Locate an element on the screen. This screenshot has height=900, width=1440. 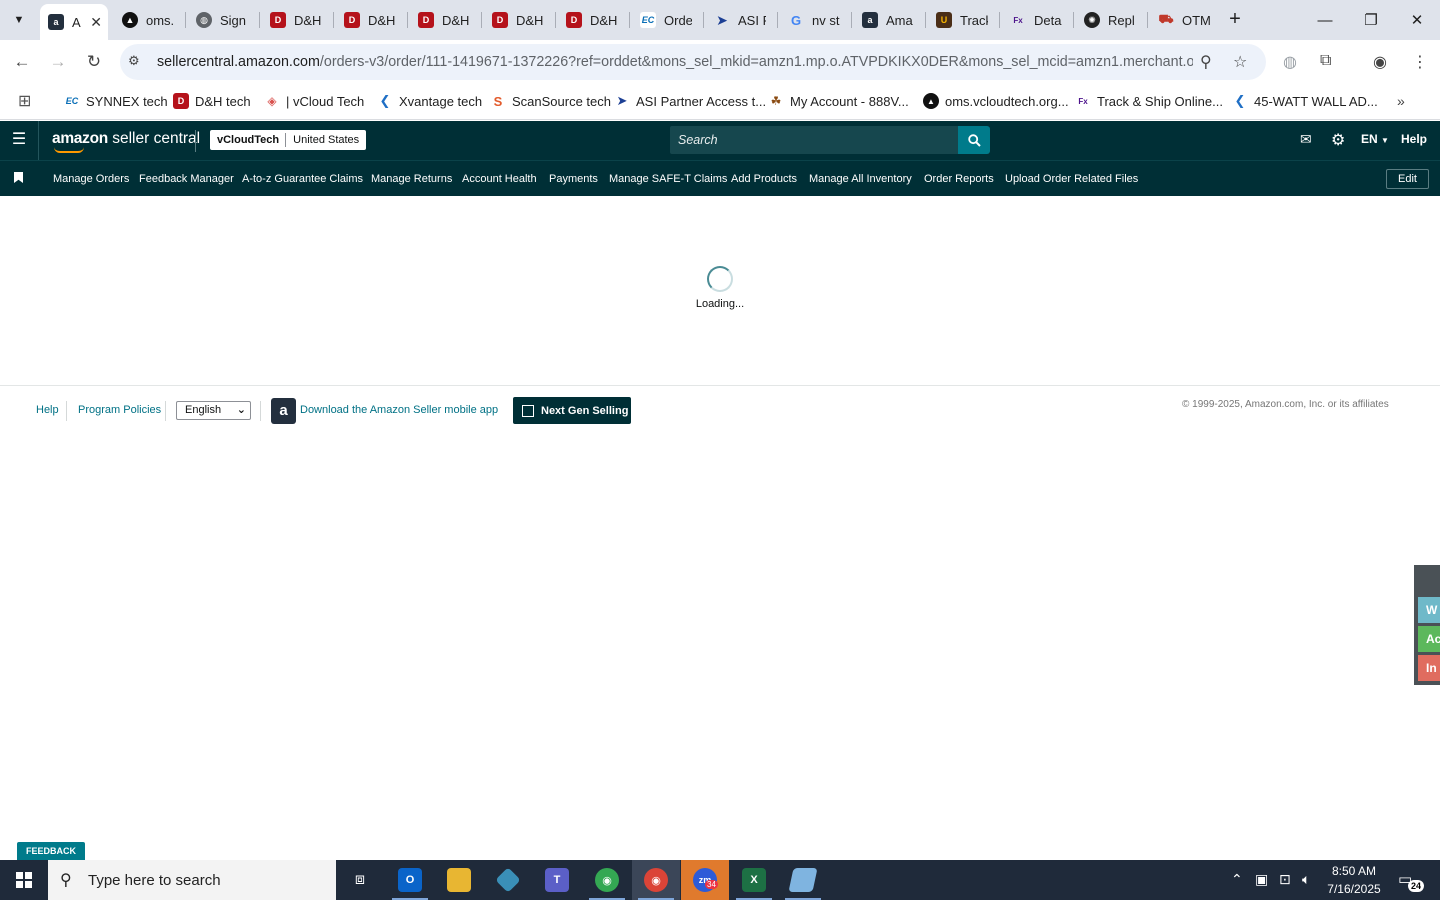
nav-order-reports: Order Reports is located at coordinates (959, 179).